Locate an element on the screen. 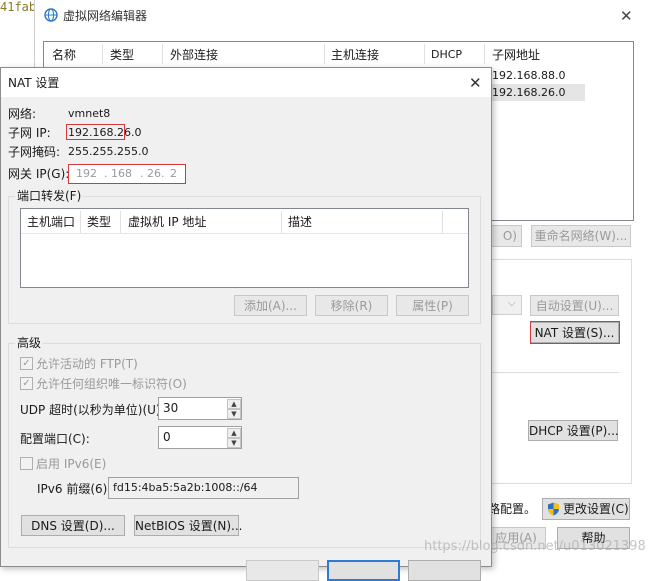 Image resolution: width=667 pixels, height=581 pixels. col-header-external: 外部连接 is located at coordinates (194, 55).